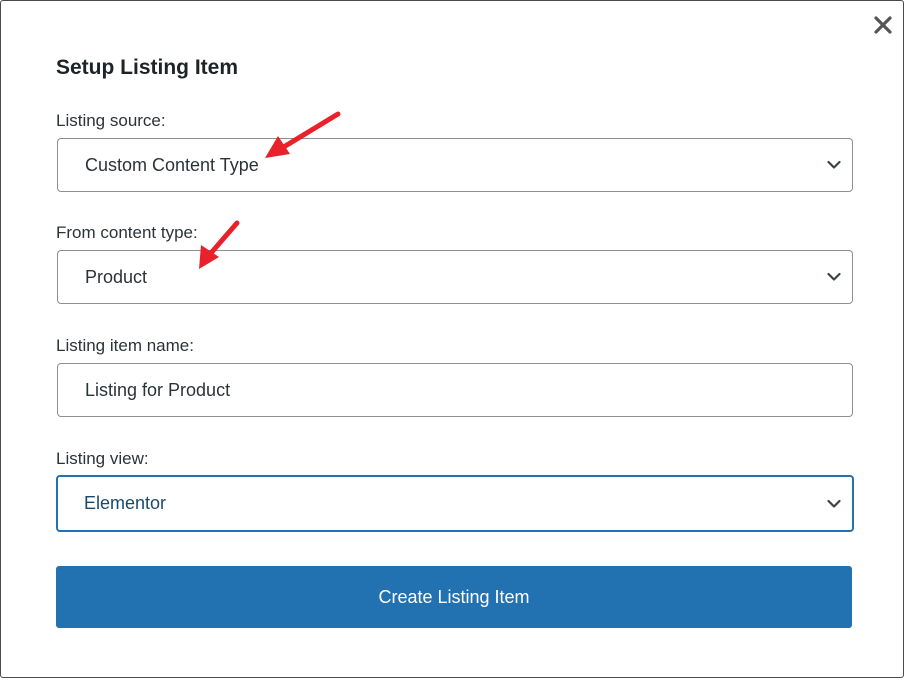  What do you see at coordinates (455, 390) in the screenshot?
I see `item-name-input: Listing for Product` at bounding box center [455, 390].